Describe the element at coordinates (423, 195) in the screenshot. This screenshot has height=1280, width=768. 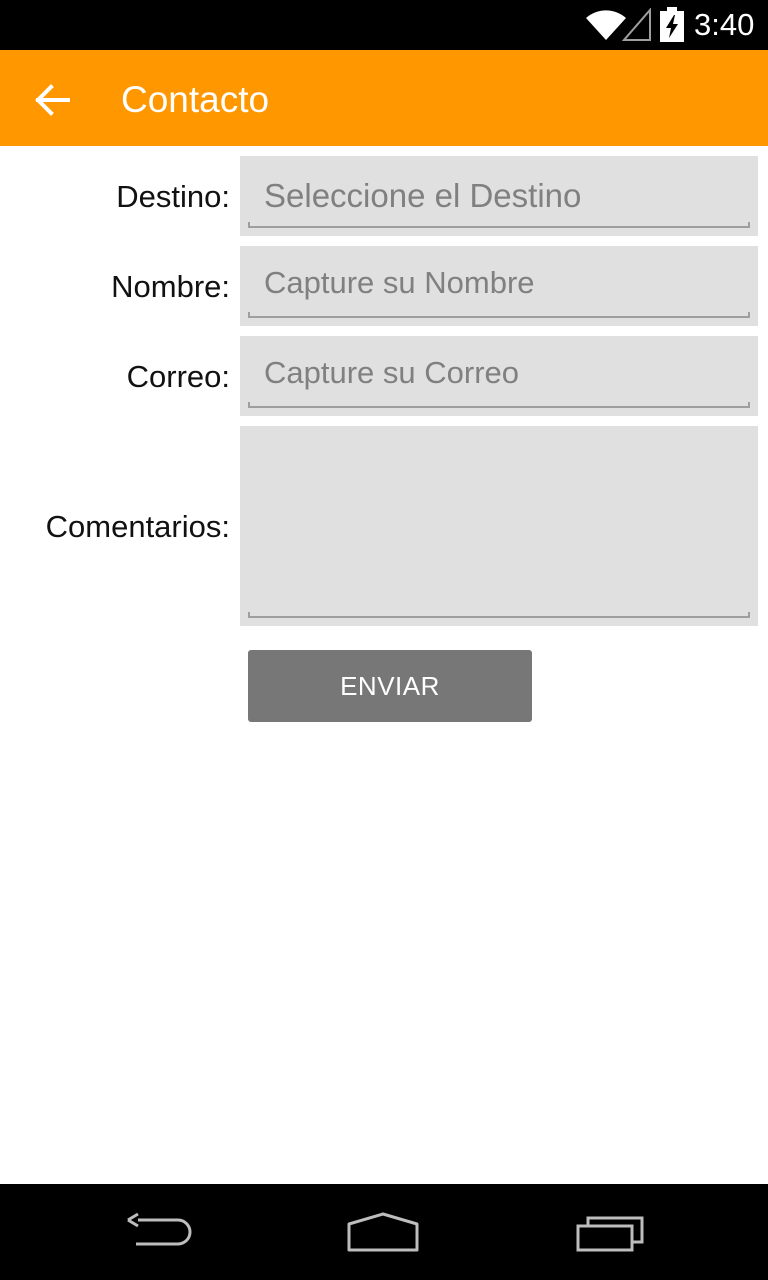
I see `destino-placeholder: Seleccione el Destino` at that location.